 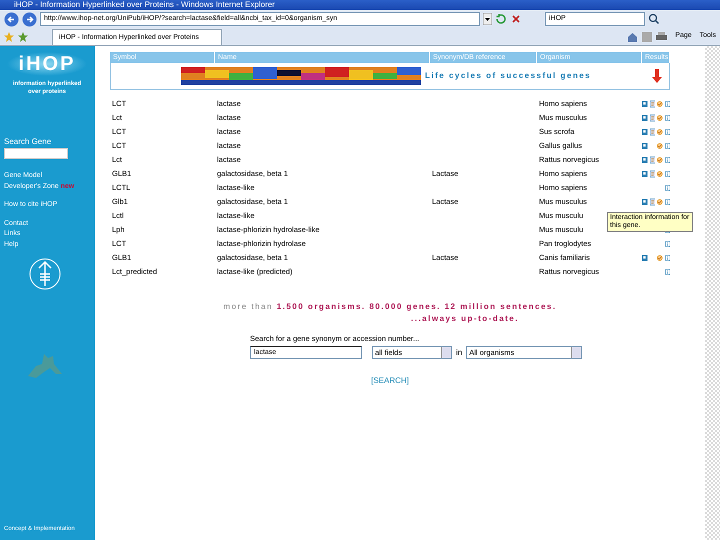 What do you see at coordinates (465, 318) in the screenshot?
I see `stats-text: ...always up-to-date.` at bounding box center [465, 318].